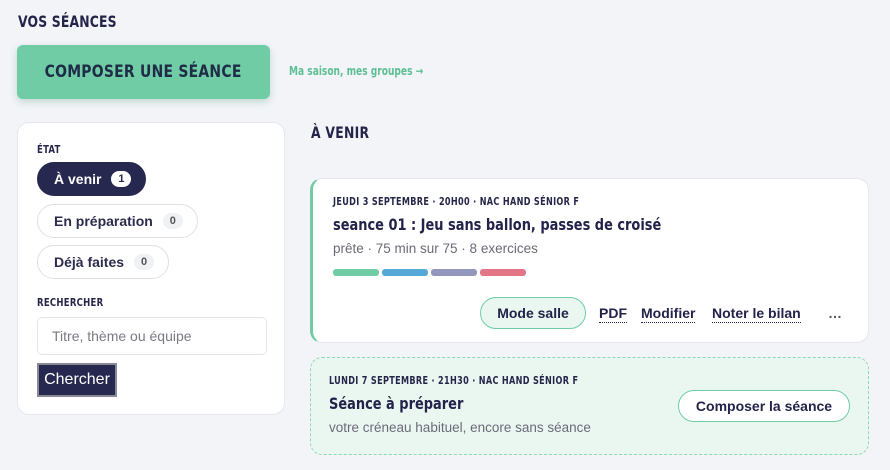 This screenshot has width=890, height=470. What do you see at coordinates (533, 313) in the screenshot?
I see `mode-salle-button: Mode salle` at bounding box center [533, 313].